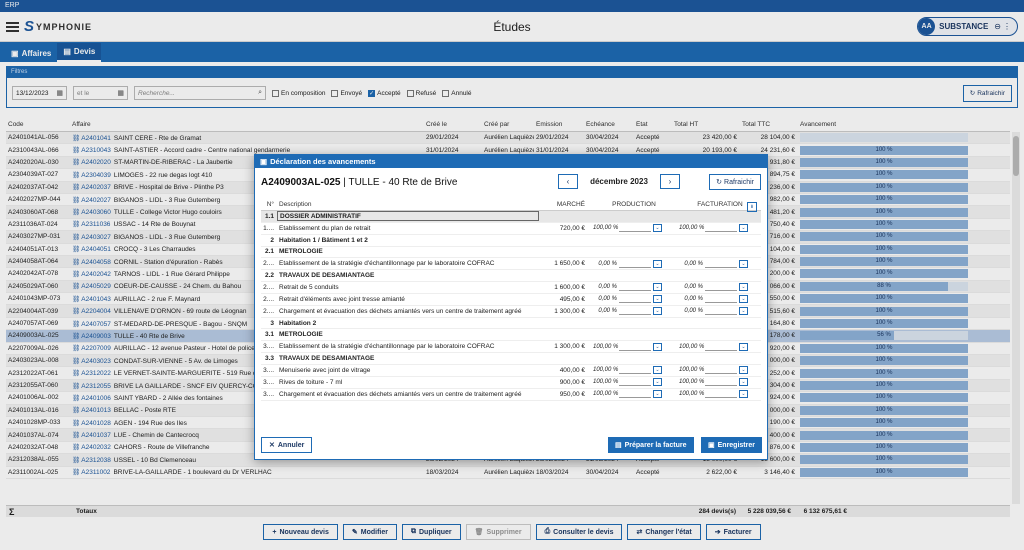 The width and height of the screenshot is (1024, 550). What do you see at coordinates (511, 241) in the screenshot?
I see `progress-row: 2 Habitation 1 / Bâtiment 1 et 2` at bounding box center [511, 241].